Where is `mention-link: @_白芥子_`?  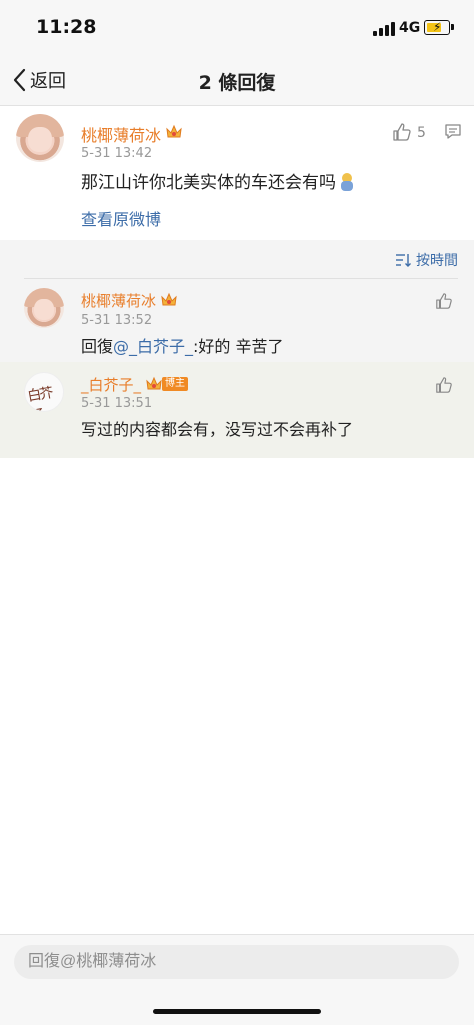 mention-link: @_白芥子_ is located at coordinates (153, 346).